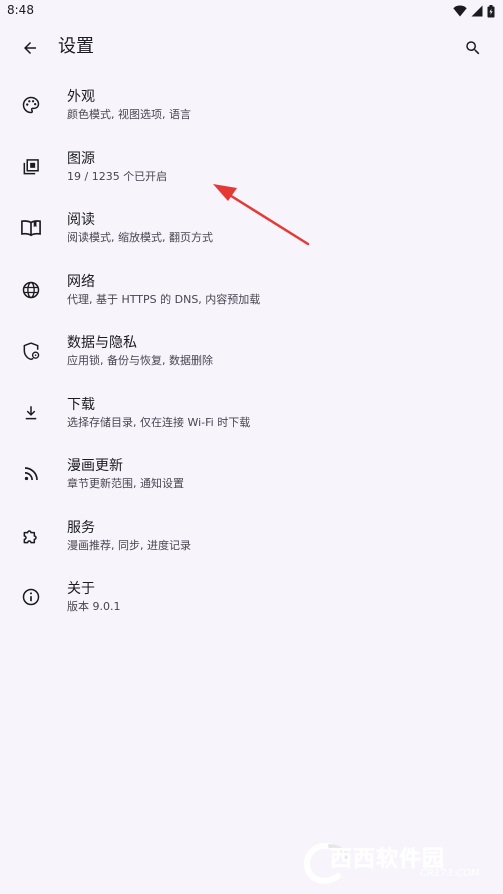  What do you see at coordinates (102, 343) in the screenshot?
I see `setting-title: 数据与隐私` at bounding box center [102, 343].